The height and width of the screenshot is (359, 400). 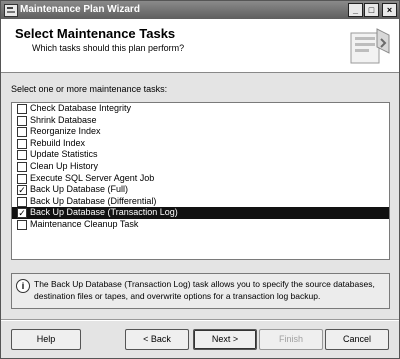 What do you see at coordinates (200, 109) in the screenshot?
I see `task-item: Check Database Integrity` at bounding box center [200, 109].